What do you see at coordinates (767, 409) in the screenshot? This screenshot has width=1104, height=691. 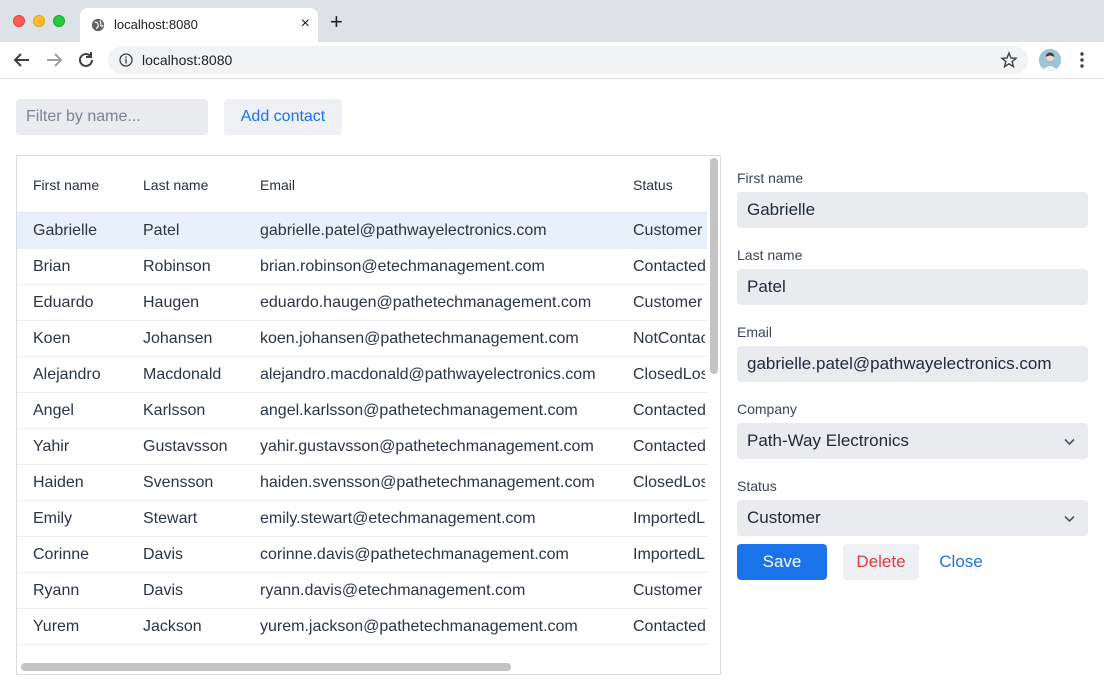 I see `company-label: Company` at bounding box center [767, 409].